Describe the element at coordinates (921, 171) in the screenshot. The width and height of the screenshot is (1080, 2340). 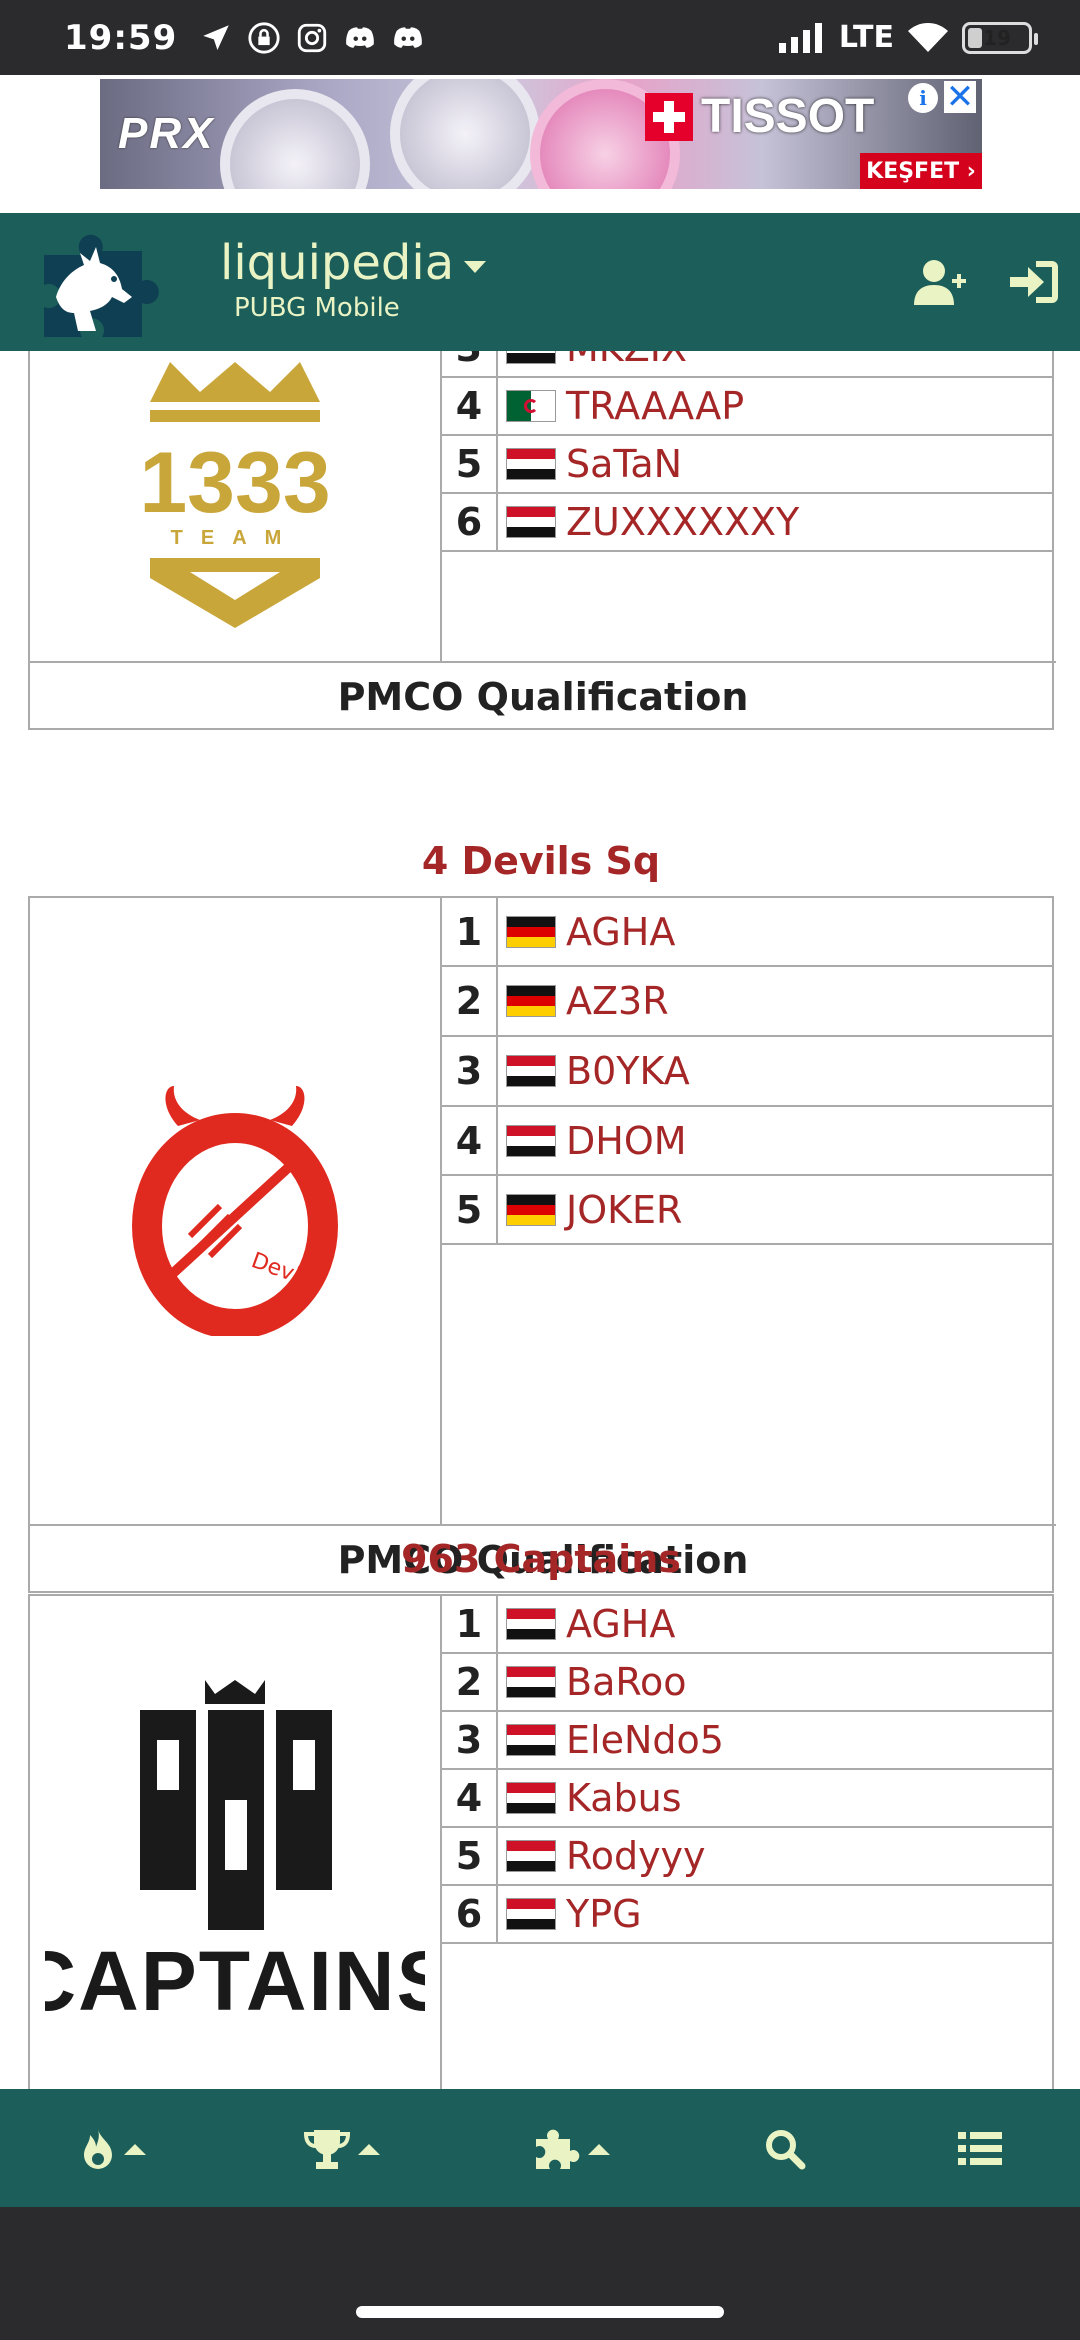
I see `ad-cta-button: KEŞFET ›` at that location.